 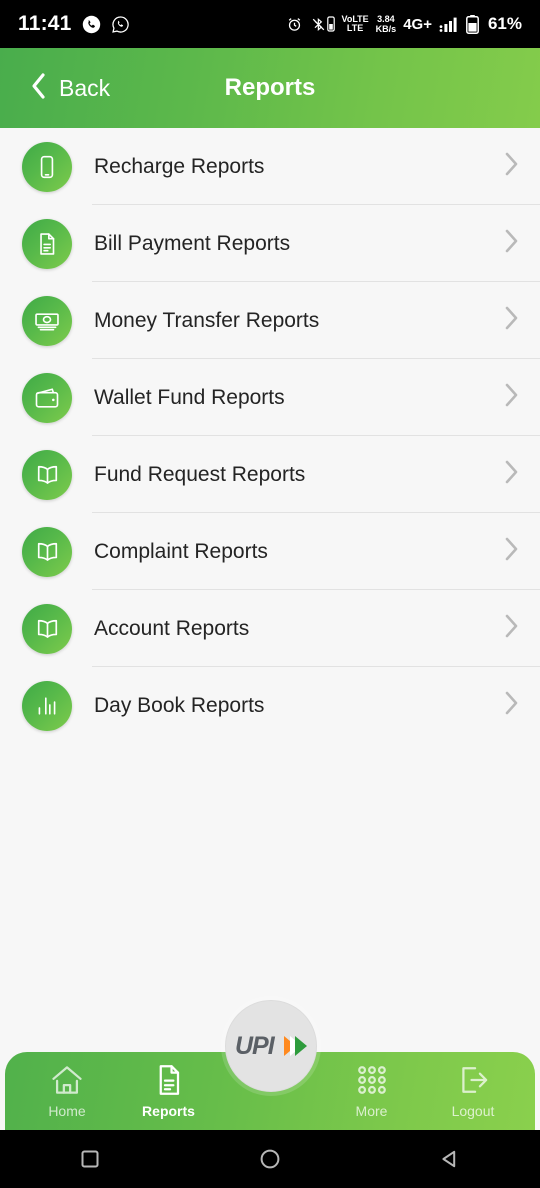 I want to click on list-item-bill-payment-reports: Bill Payment Reports, so click(x=270, y=243).